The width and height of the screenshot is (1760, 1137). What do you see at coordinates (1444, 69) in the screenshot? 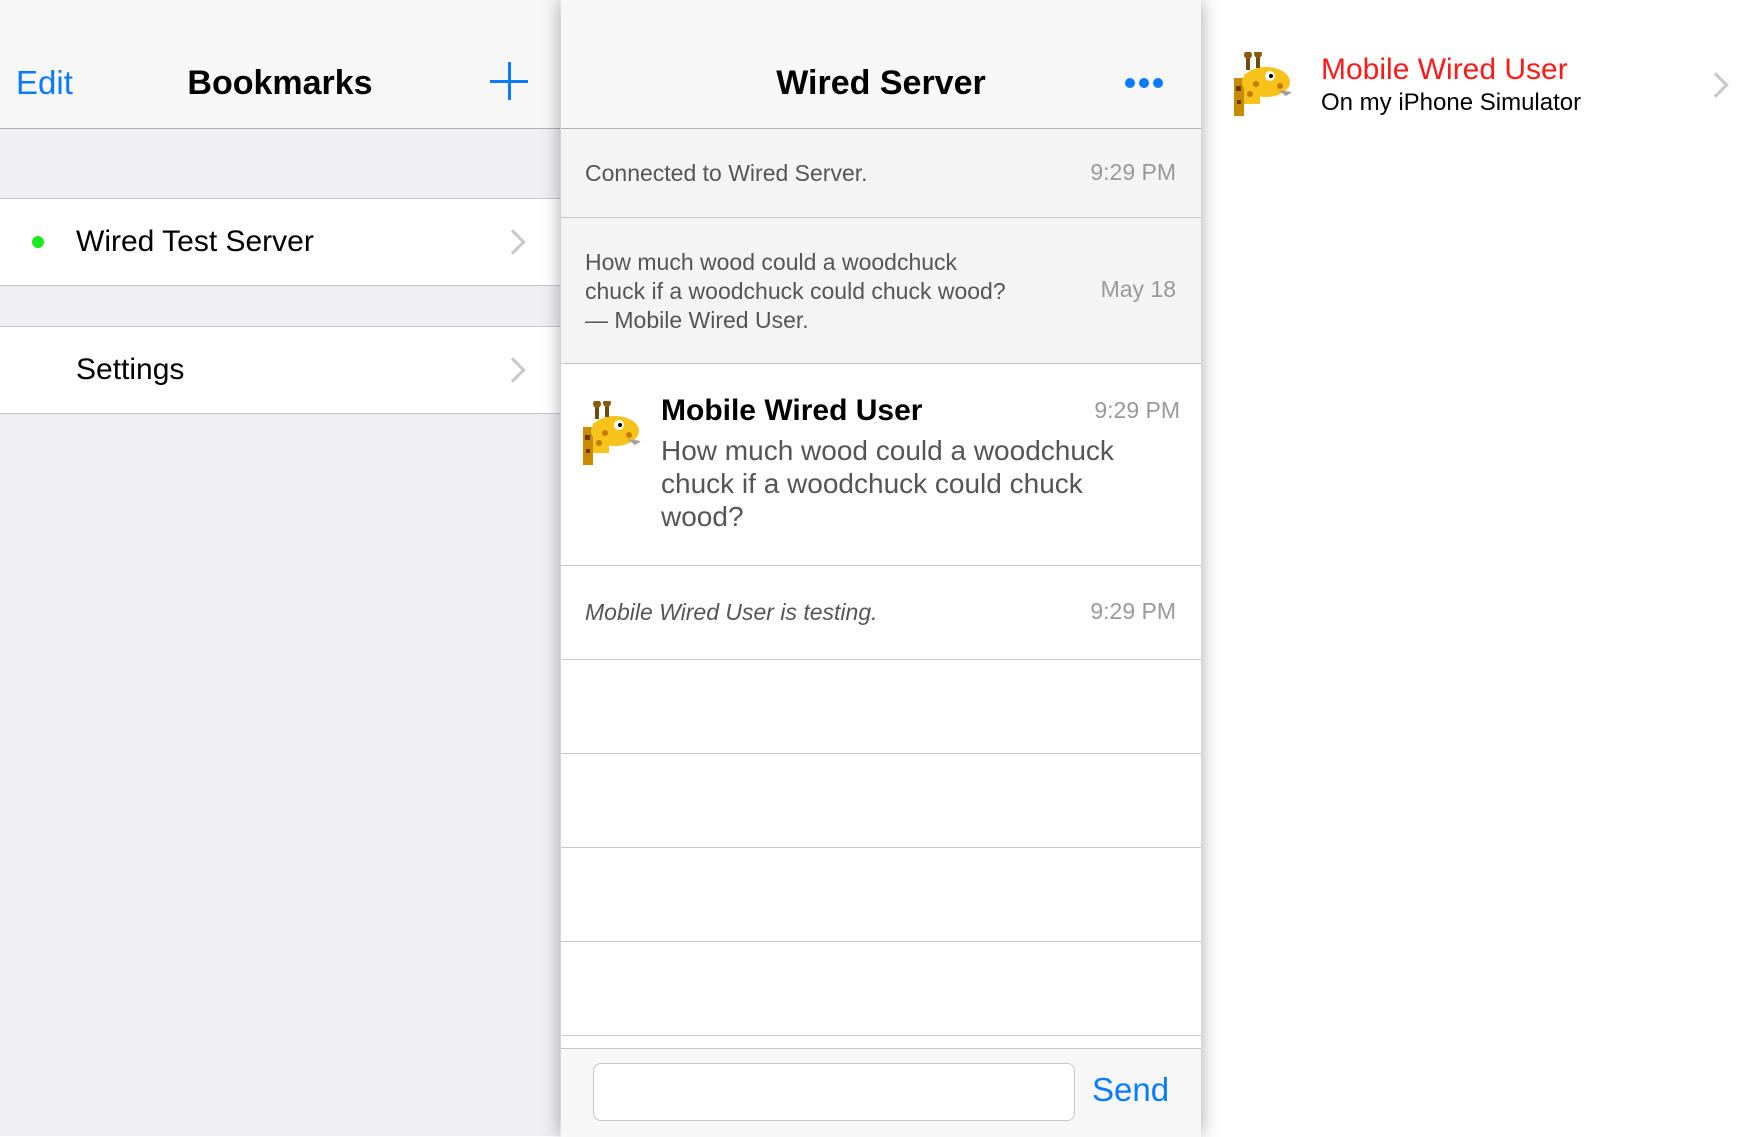
I see `user-name: Mobile Wired User` at bounding box center [1444, 69].